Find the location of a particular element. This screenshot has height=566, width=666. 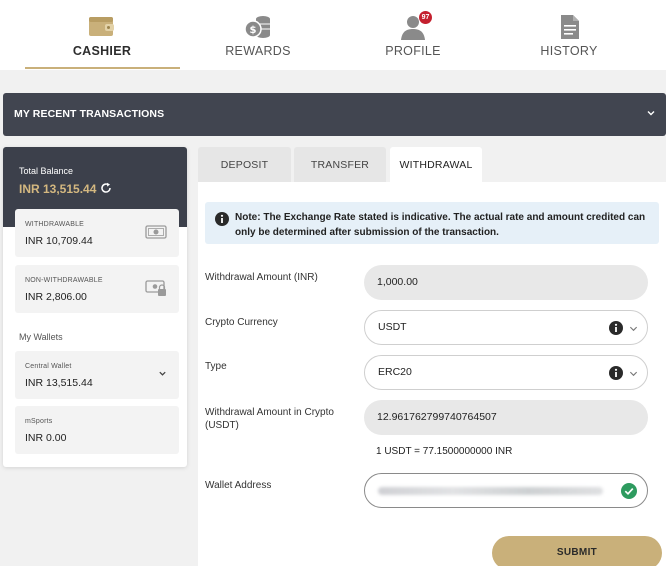

top-navigation: CASHIER $ REWARDS PROFILE 97 HISTORY is located at coordinates (333, 35).